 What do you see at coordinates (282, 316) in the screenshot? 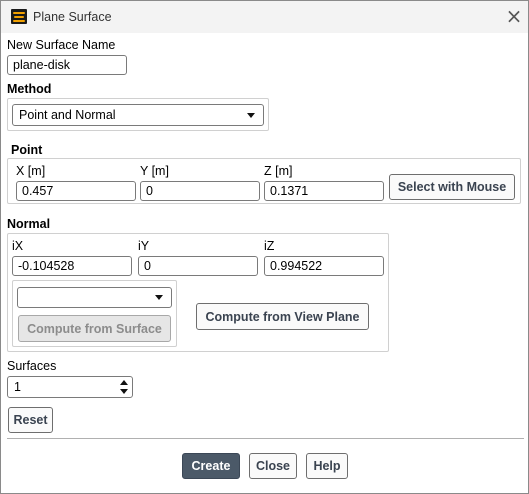
I see `compute-from-view-plane-button: Compute from View Plane` at bounding box center [282, 316].